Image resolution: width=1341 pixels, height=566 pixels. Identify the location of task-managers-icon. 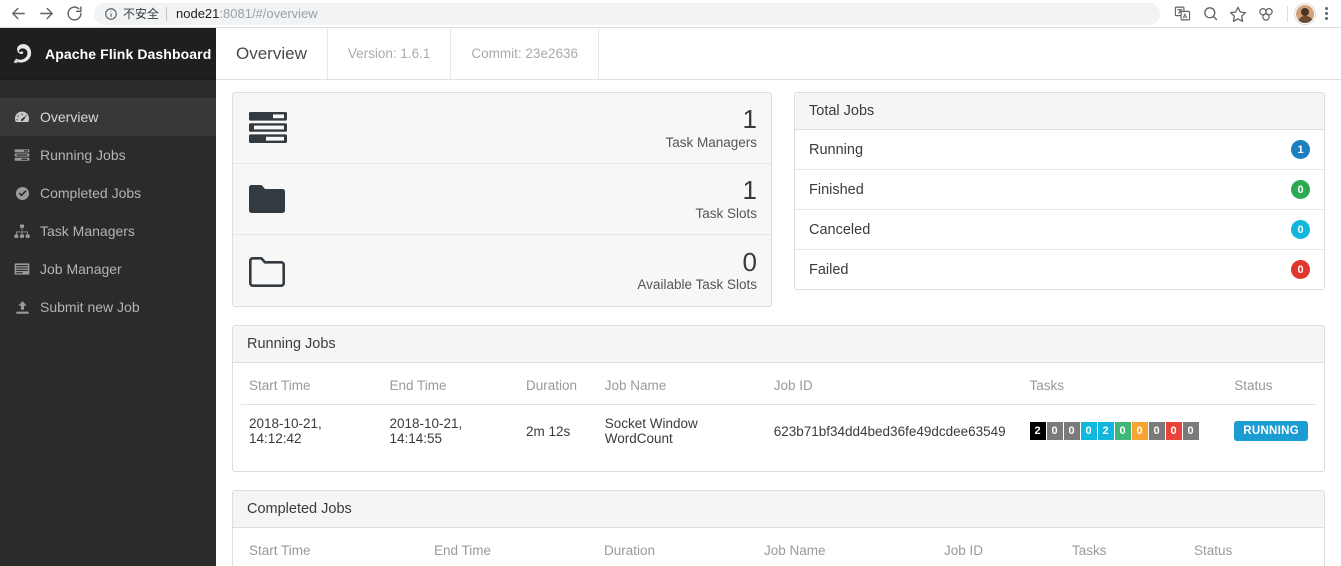
(276, 128).